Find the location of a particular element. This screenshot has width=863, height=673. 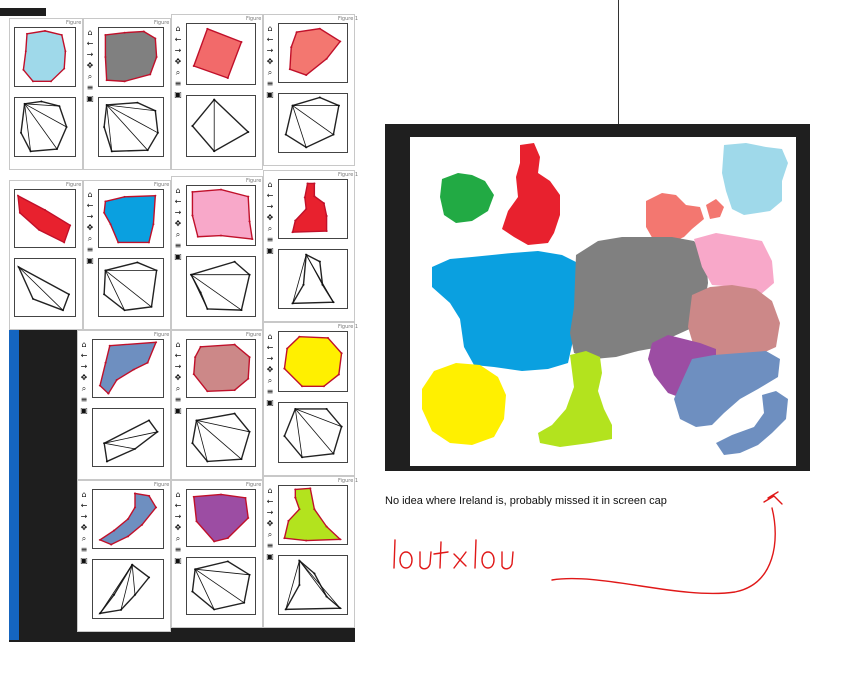

figure-window-12: Figure 1 ⌂ ← → ✥ ⌕ ≡ ▣ is located at coordinates (125, 556).